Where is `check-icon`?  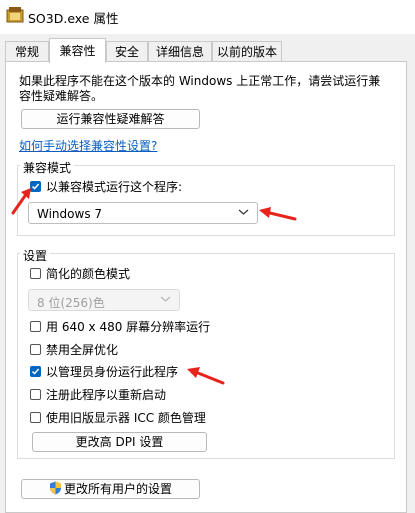 check-icon is located at coordinates (35, 371).